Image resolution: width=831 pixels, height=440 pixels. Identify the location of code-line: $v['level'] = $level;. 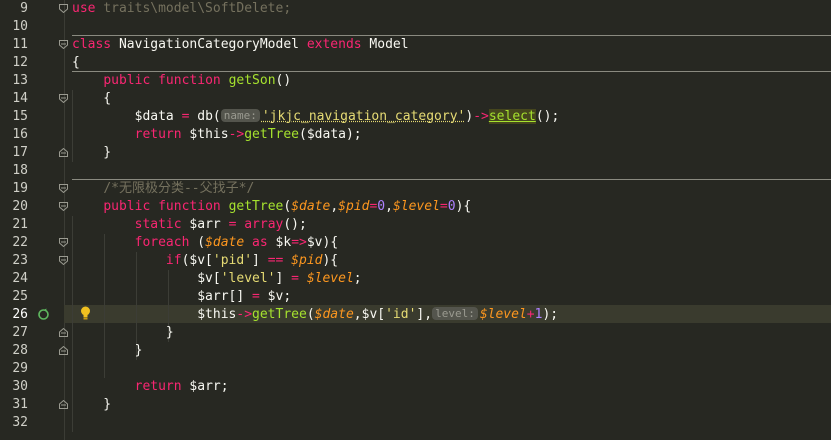
(415, 279).